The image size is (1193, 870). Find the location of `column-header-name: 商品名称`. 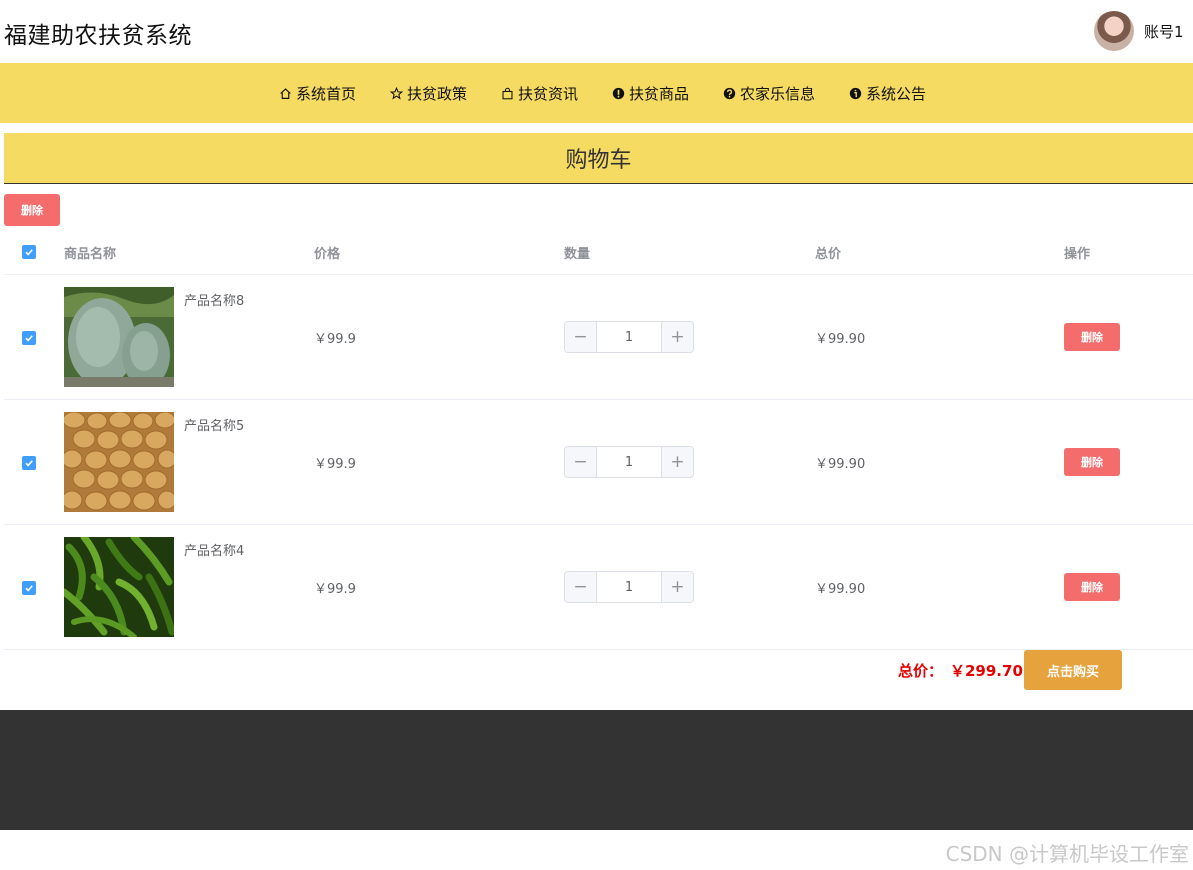

column-header-name: 商品名称 is located at coordinates (90, 254).